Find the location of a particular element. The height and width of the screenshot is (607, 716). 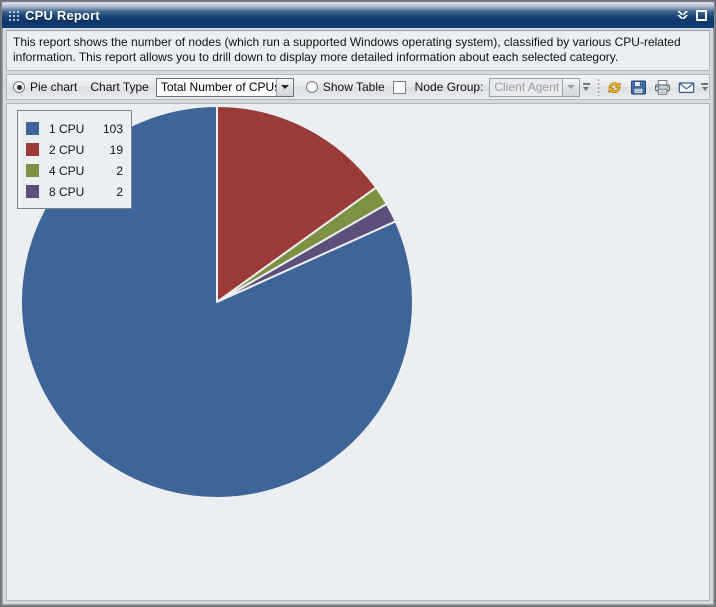

maximize-square-icon is located at coordinates (701, 15).